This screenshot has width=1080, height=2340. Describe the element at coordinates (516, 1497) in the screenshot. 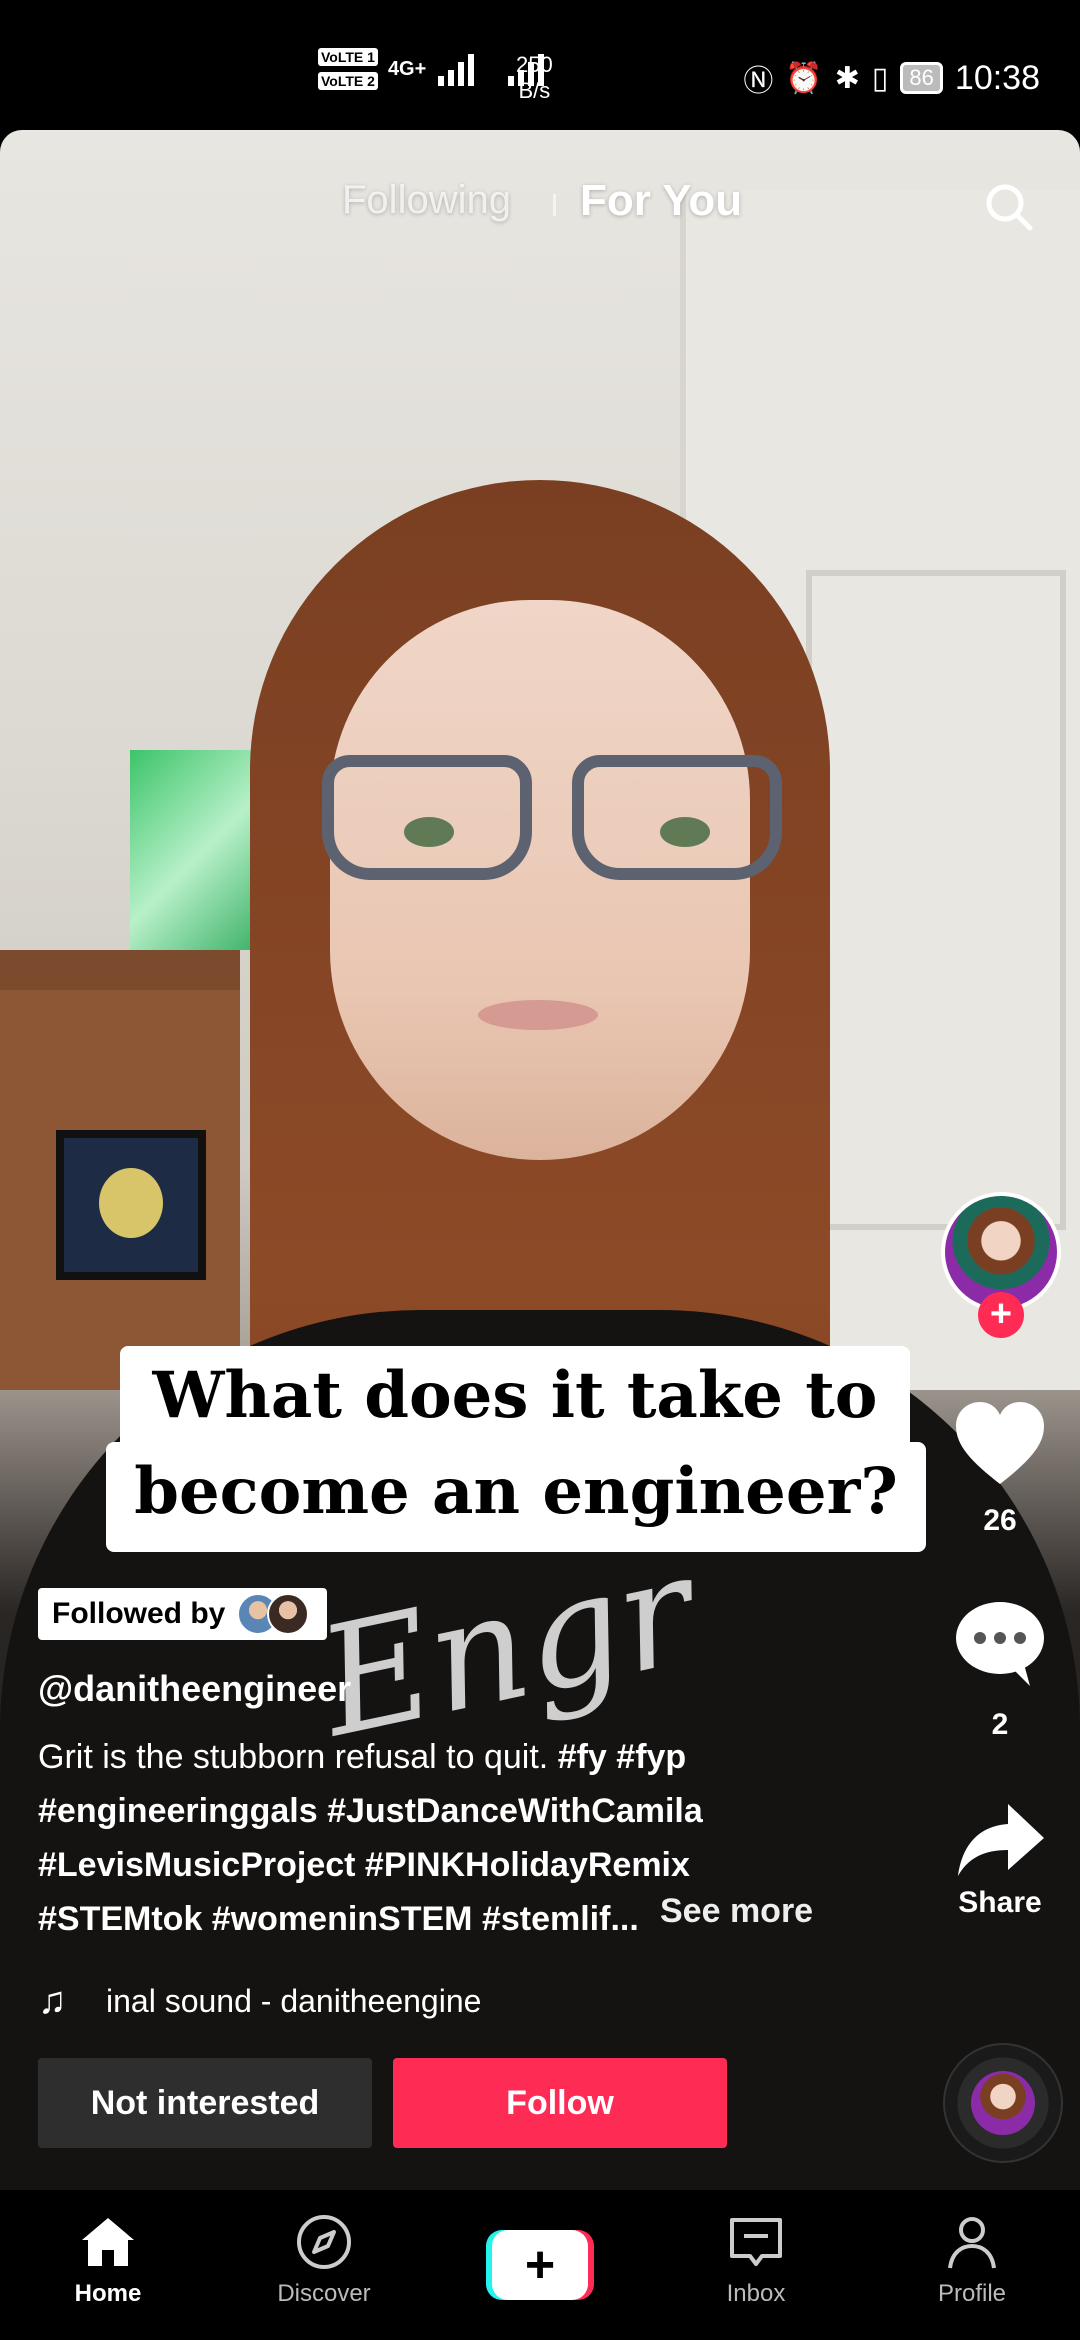

I see `caption-line-2: become an engineer?` at that location.